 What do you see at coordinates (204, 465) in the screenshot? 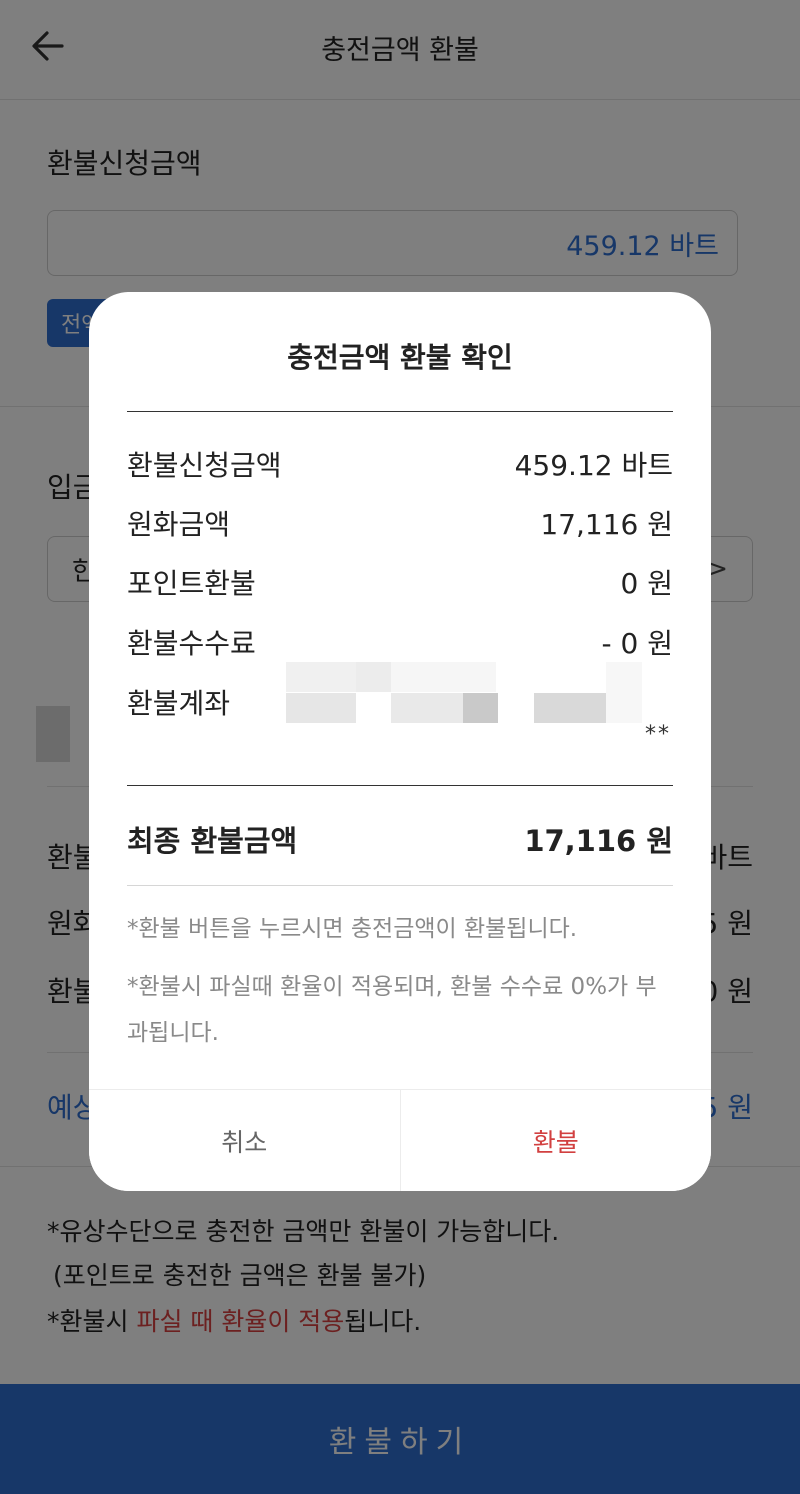
I see `row-label: 환불신청금액` at bounding box center [204, 465].